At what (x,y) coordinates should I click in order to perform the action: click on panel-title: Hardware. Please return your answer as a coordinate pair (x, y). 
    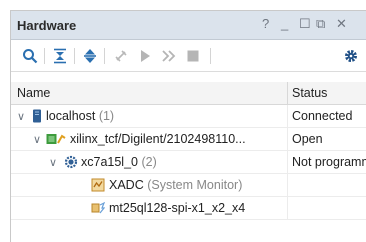
    Looking at the image, I should click on (47, 25).